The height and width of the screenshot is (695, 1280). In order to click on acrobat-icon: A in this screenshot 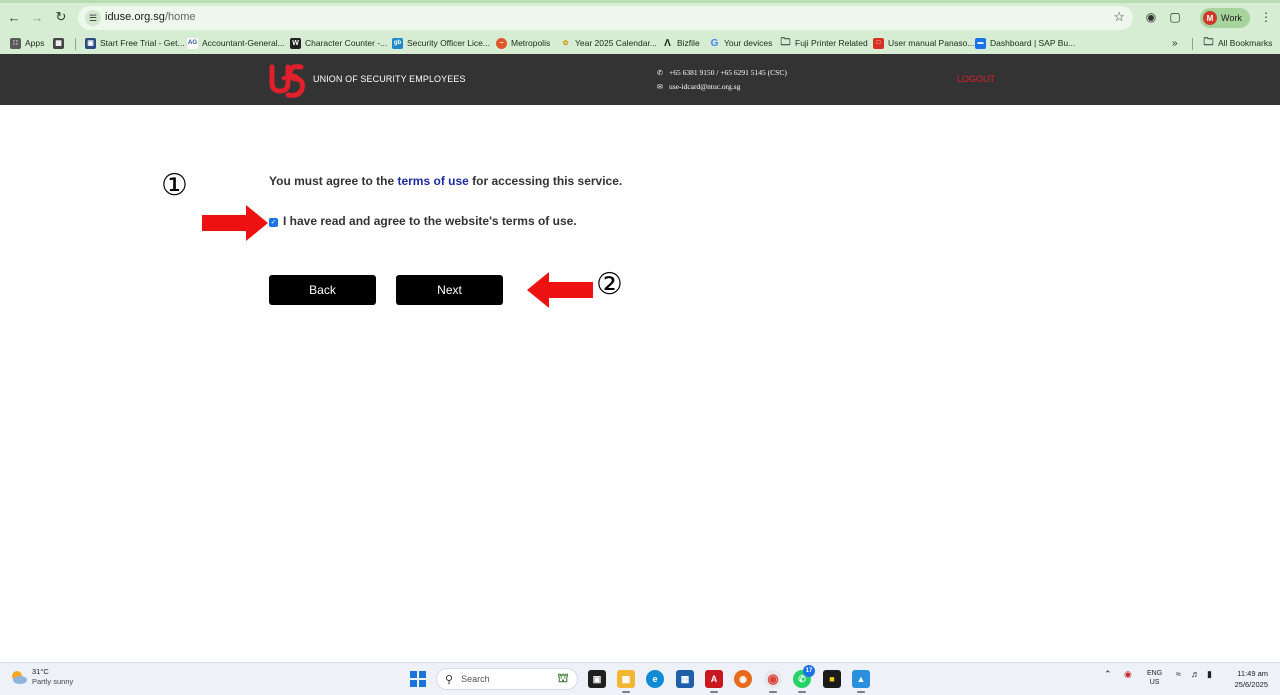, I will do `click(714, 681)`.